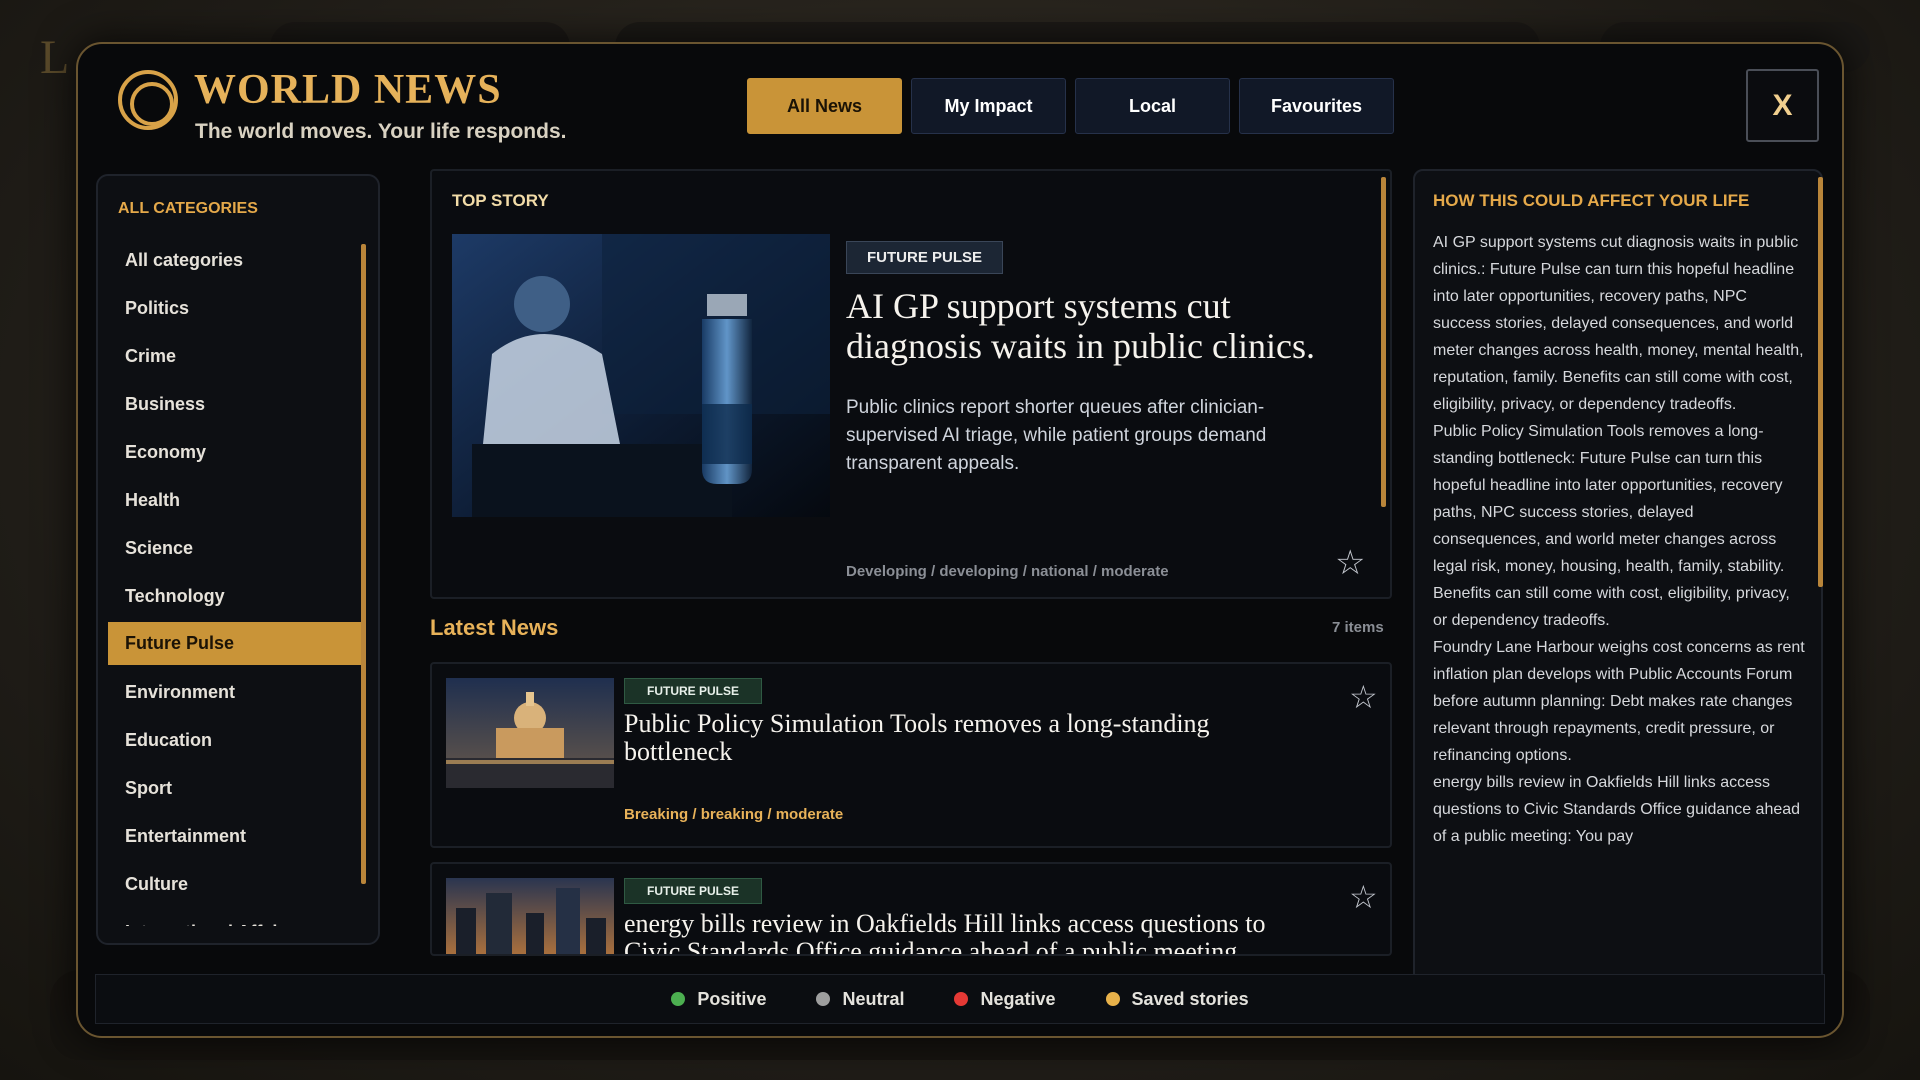 The width and height of the screenshot is (1920, 1080). What do you see at coordinates (237, 260) in the screenshot?
I see `sidebar-item-all-categories: All categories` at bounding box center [237, 260].